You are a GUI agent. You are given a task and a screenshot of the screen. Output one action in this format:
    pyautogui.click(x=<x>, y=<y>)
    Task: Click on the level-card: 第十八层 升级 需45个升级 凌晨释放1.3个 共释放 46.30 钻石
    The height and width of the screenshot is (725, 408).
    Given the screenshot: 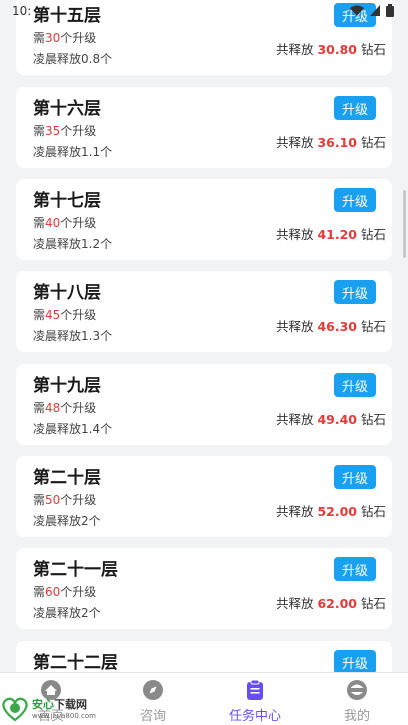 What is the action you would take?
    pyautogui.click(x=204, y=311)
    